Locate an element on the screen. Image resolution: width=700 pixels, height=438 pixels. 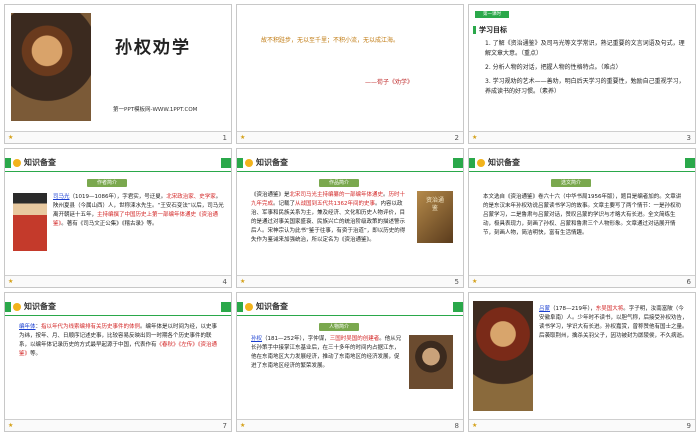
template-site-text: 第一PPT模板网-WWW.1PPT.COM is located at coordinates (155, 110).